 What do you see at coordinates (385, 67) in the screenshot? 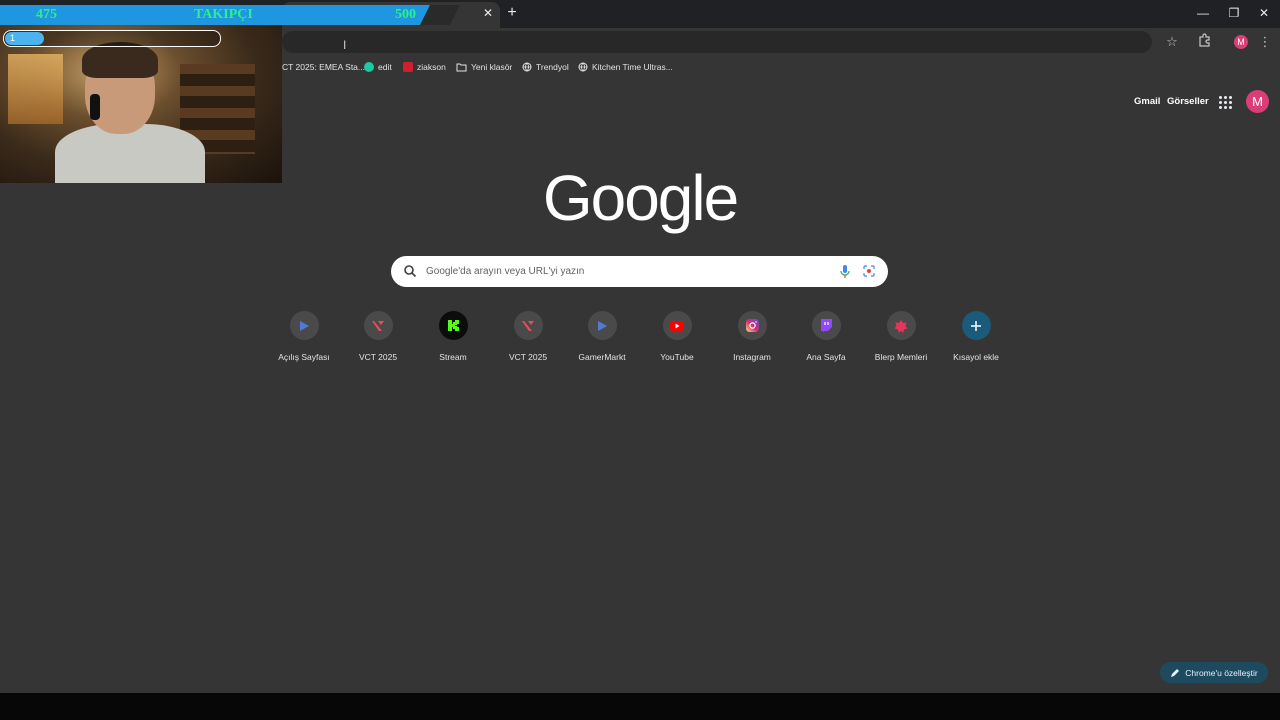
I see `bookmark-label: edit` at bounding box center [385, 67].